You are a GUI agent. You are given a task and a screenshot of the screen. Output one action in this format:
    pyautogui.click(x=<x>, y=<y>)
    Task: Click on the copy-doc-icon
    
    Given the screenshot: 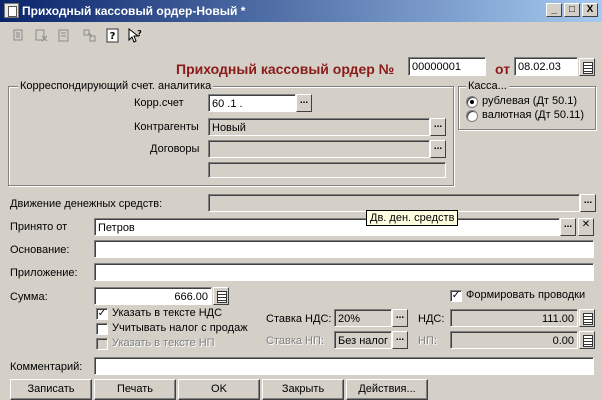 What is the action you would take?
    pyautogui.click(x=18, y=36)
    